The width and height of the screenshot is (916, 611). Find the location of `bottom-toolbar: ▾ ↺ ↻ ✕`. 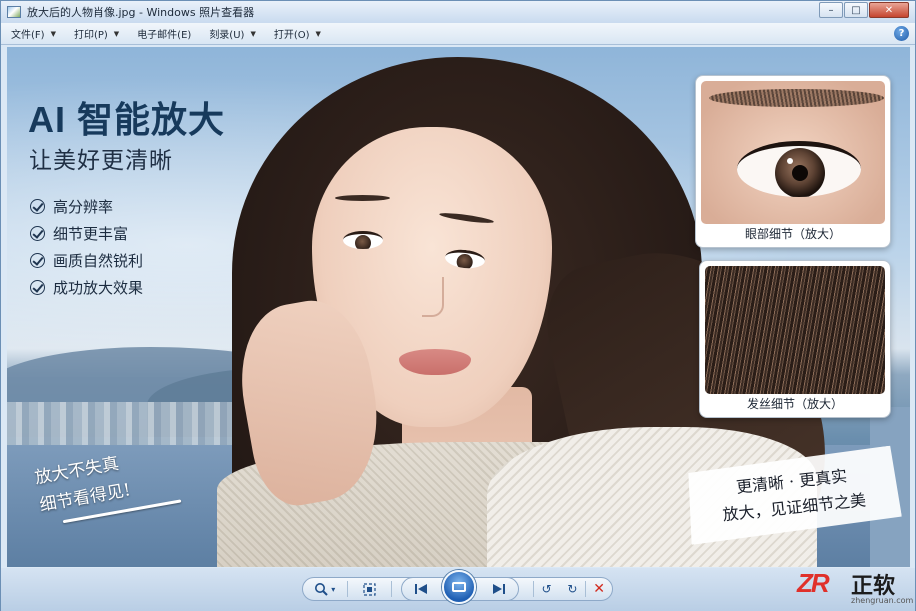

bottom-toolbar: ▾ ↺ ↻ ✕ is located at coordinates (458, 589).